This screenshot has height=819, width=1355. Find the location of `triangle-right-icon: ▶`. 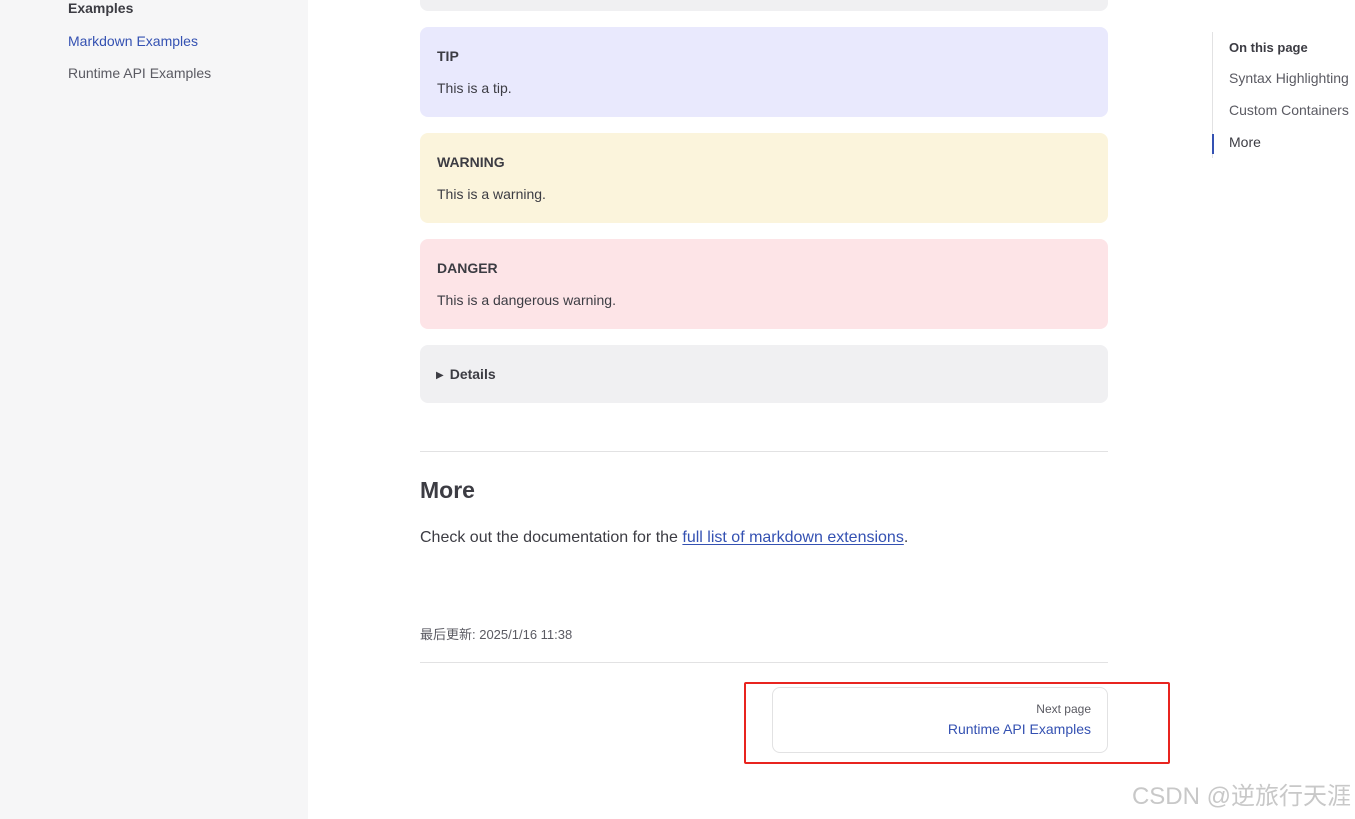

triangle-right-icon: ▶ is located at coordinates (440, 375).